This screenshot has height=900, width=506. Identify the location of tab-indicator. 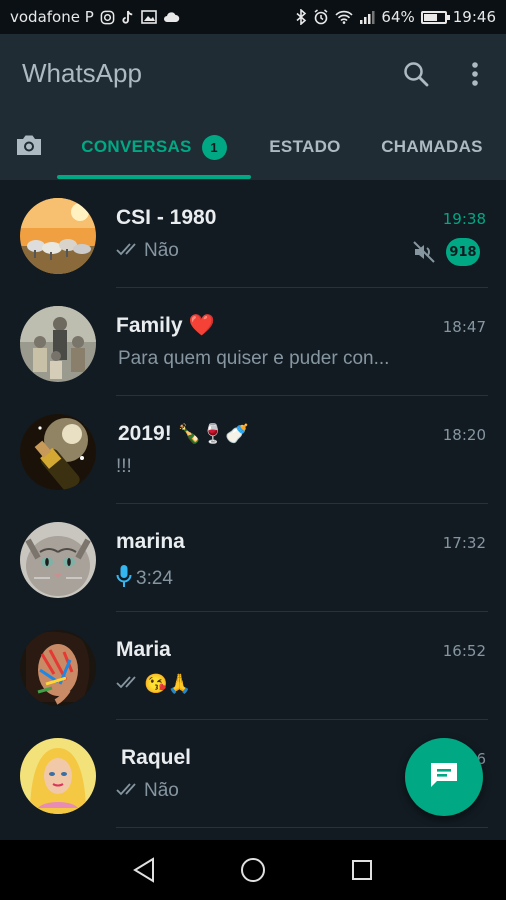
(154, 177).